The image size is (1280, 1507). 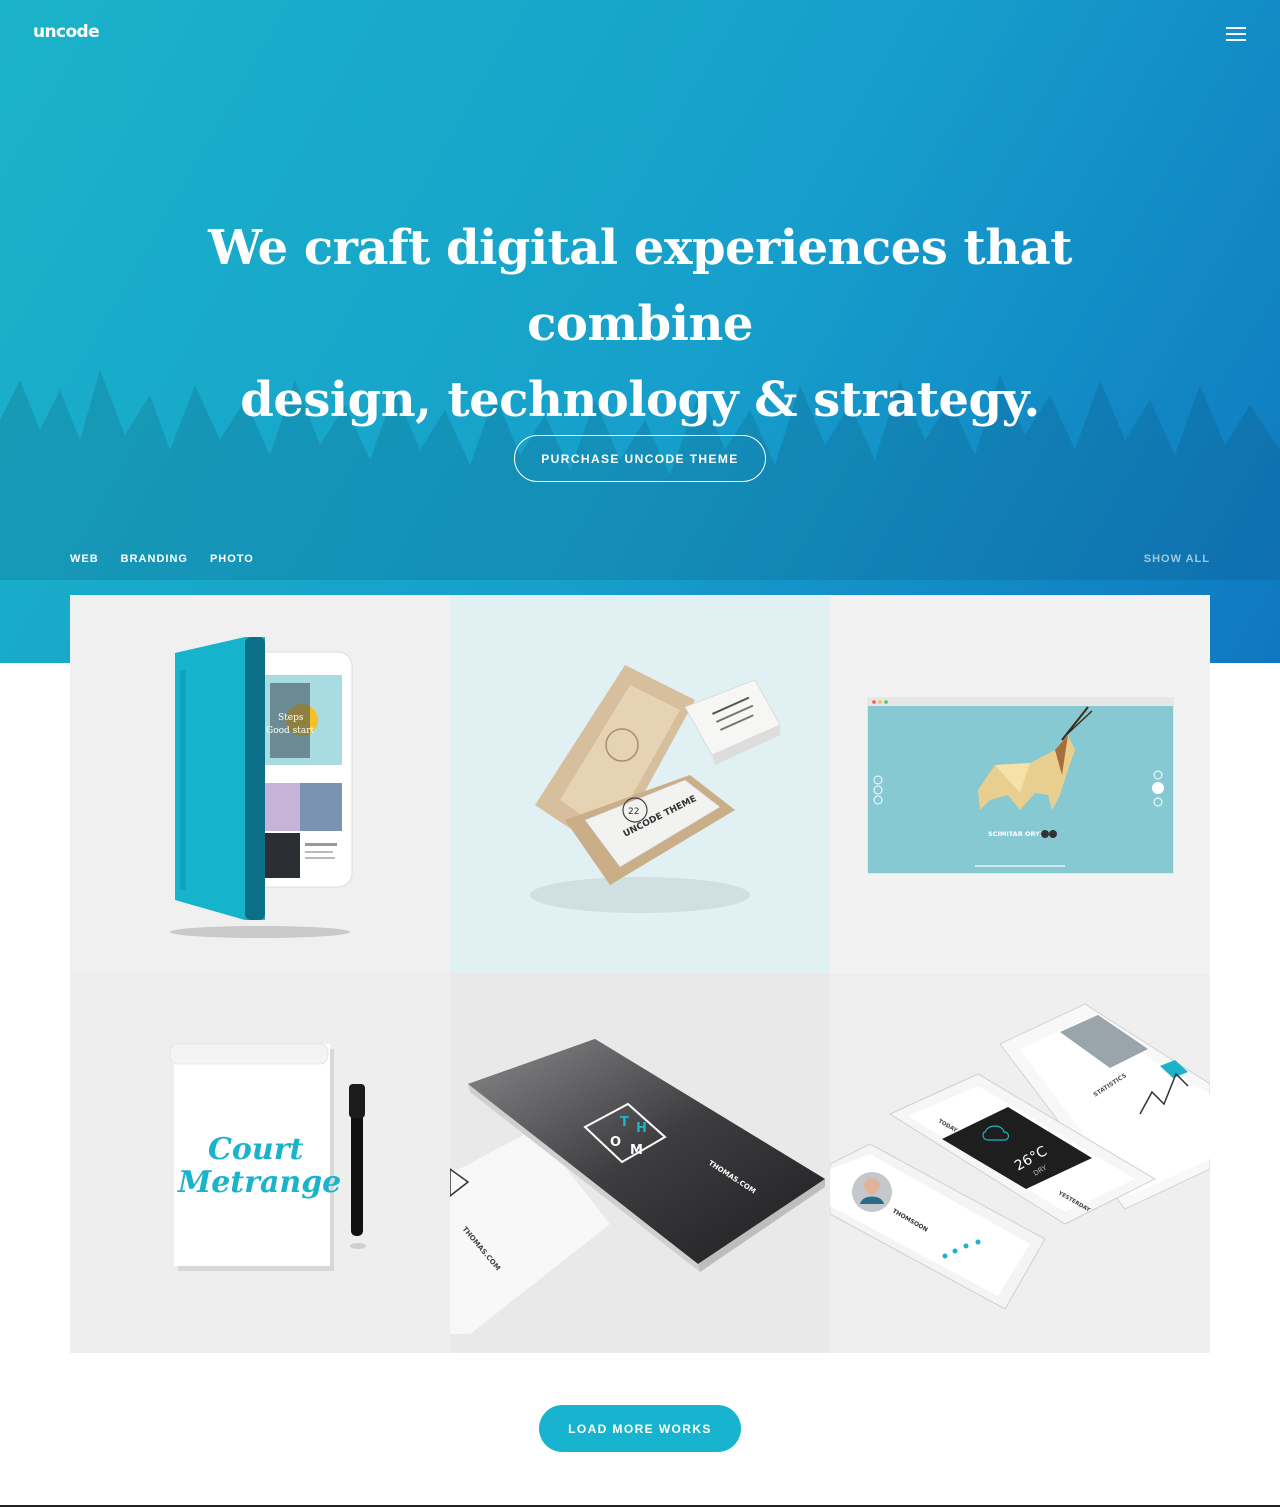 I want to click on thom-letter-m: M, so click(x=636, y=1150).